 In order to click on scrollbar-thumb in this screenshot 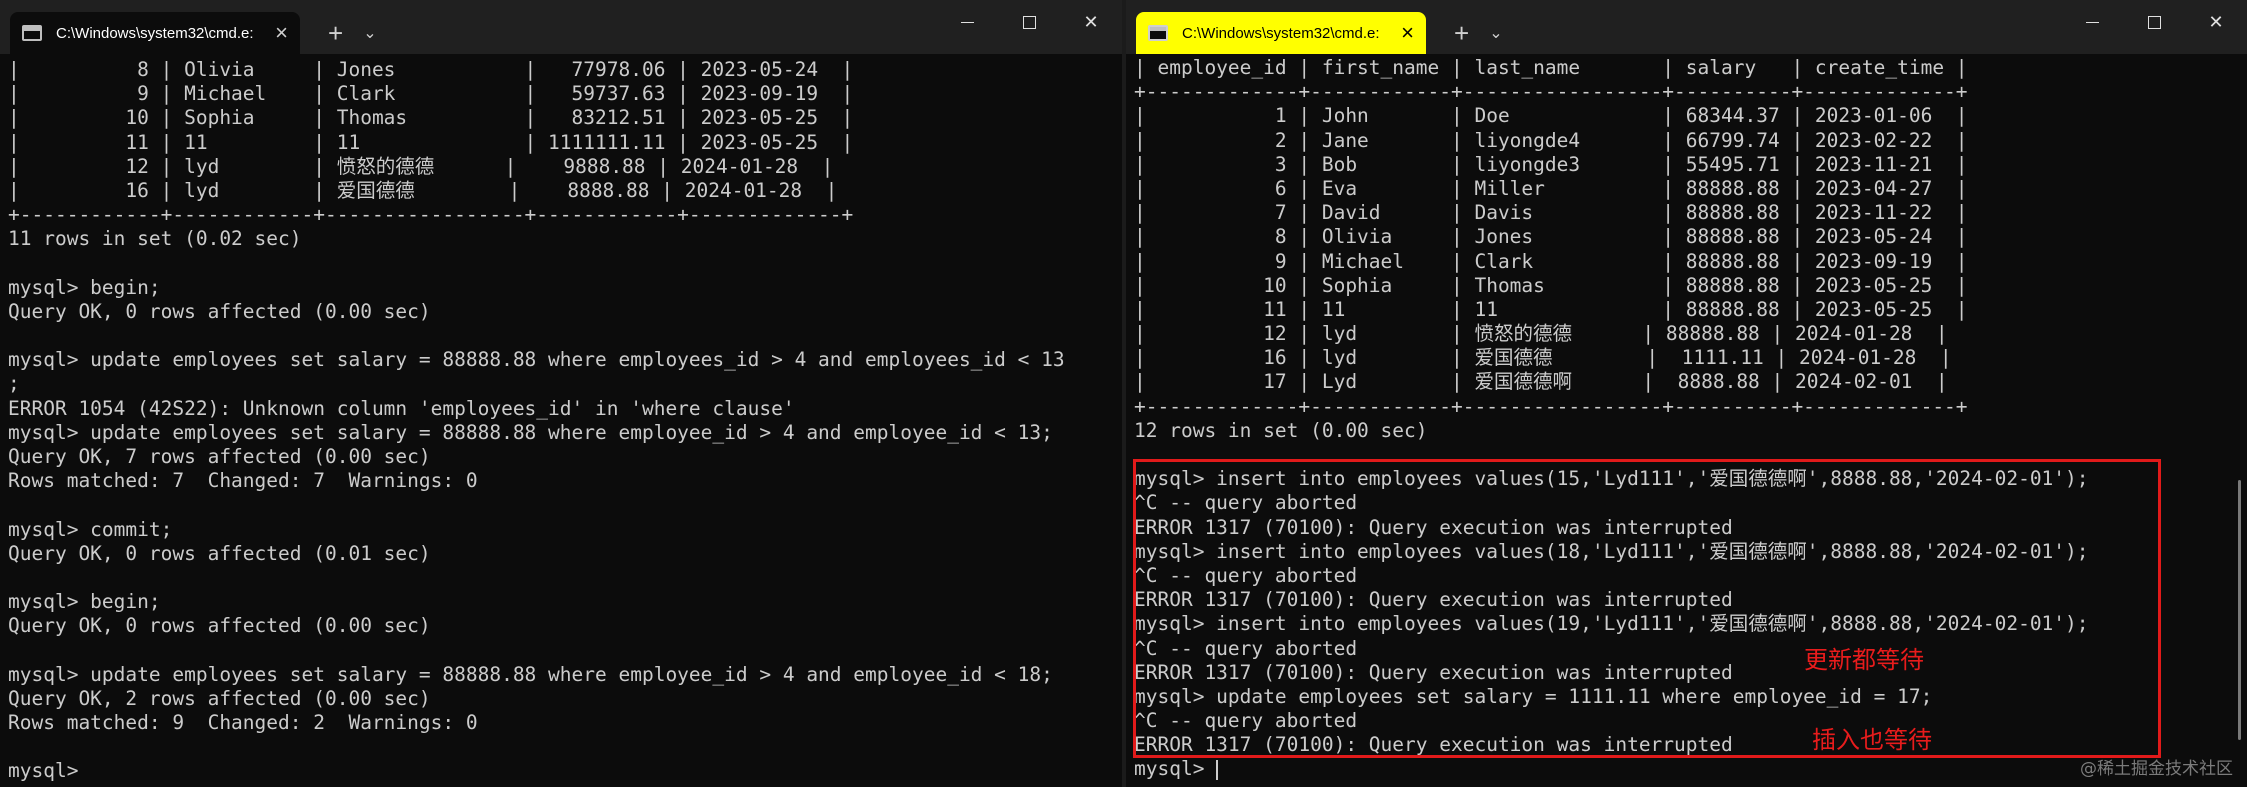, I will do `click(2239, 610)`.